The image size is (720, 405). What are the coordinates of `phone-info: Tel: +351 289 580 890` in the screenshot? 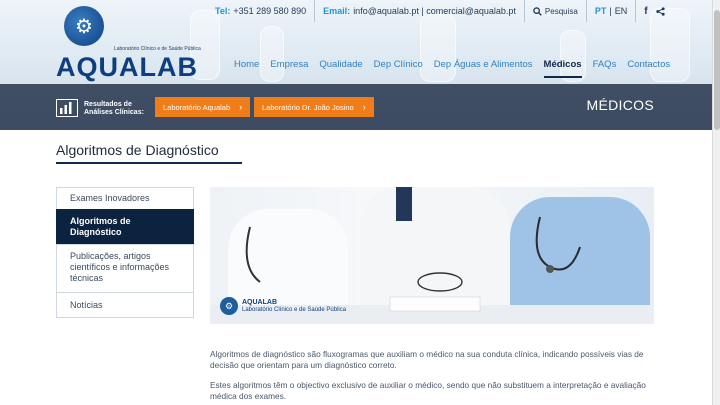 It's located at (261, 11).